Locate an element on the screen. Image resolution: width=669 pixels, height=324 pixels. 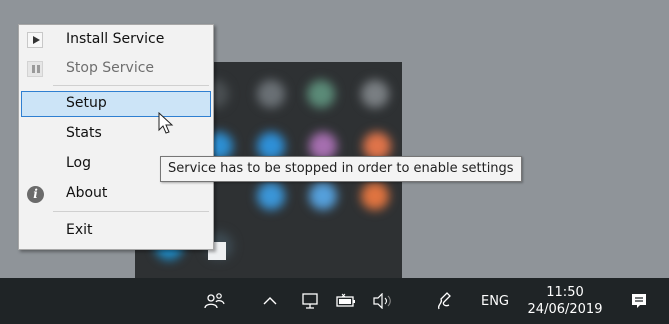
show-hidden-icons-chevron-icon is located at coordinates (270, 301).